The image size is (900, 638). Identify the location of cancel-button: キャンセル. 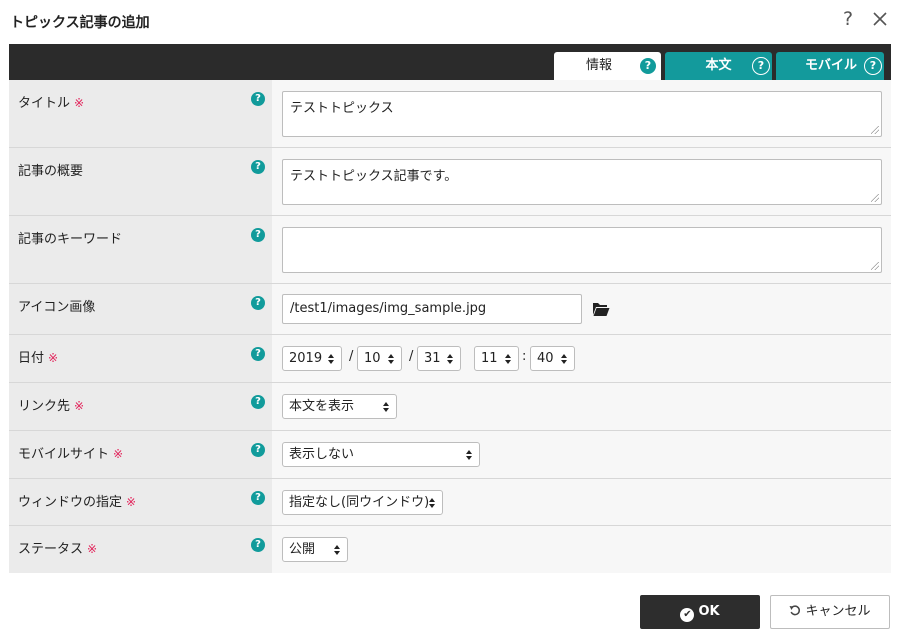
(830, 612).